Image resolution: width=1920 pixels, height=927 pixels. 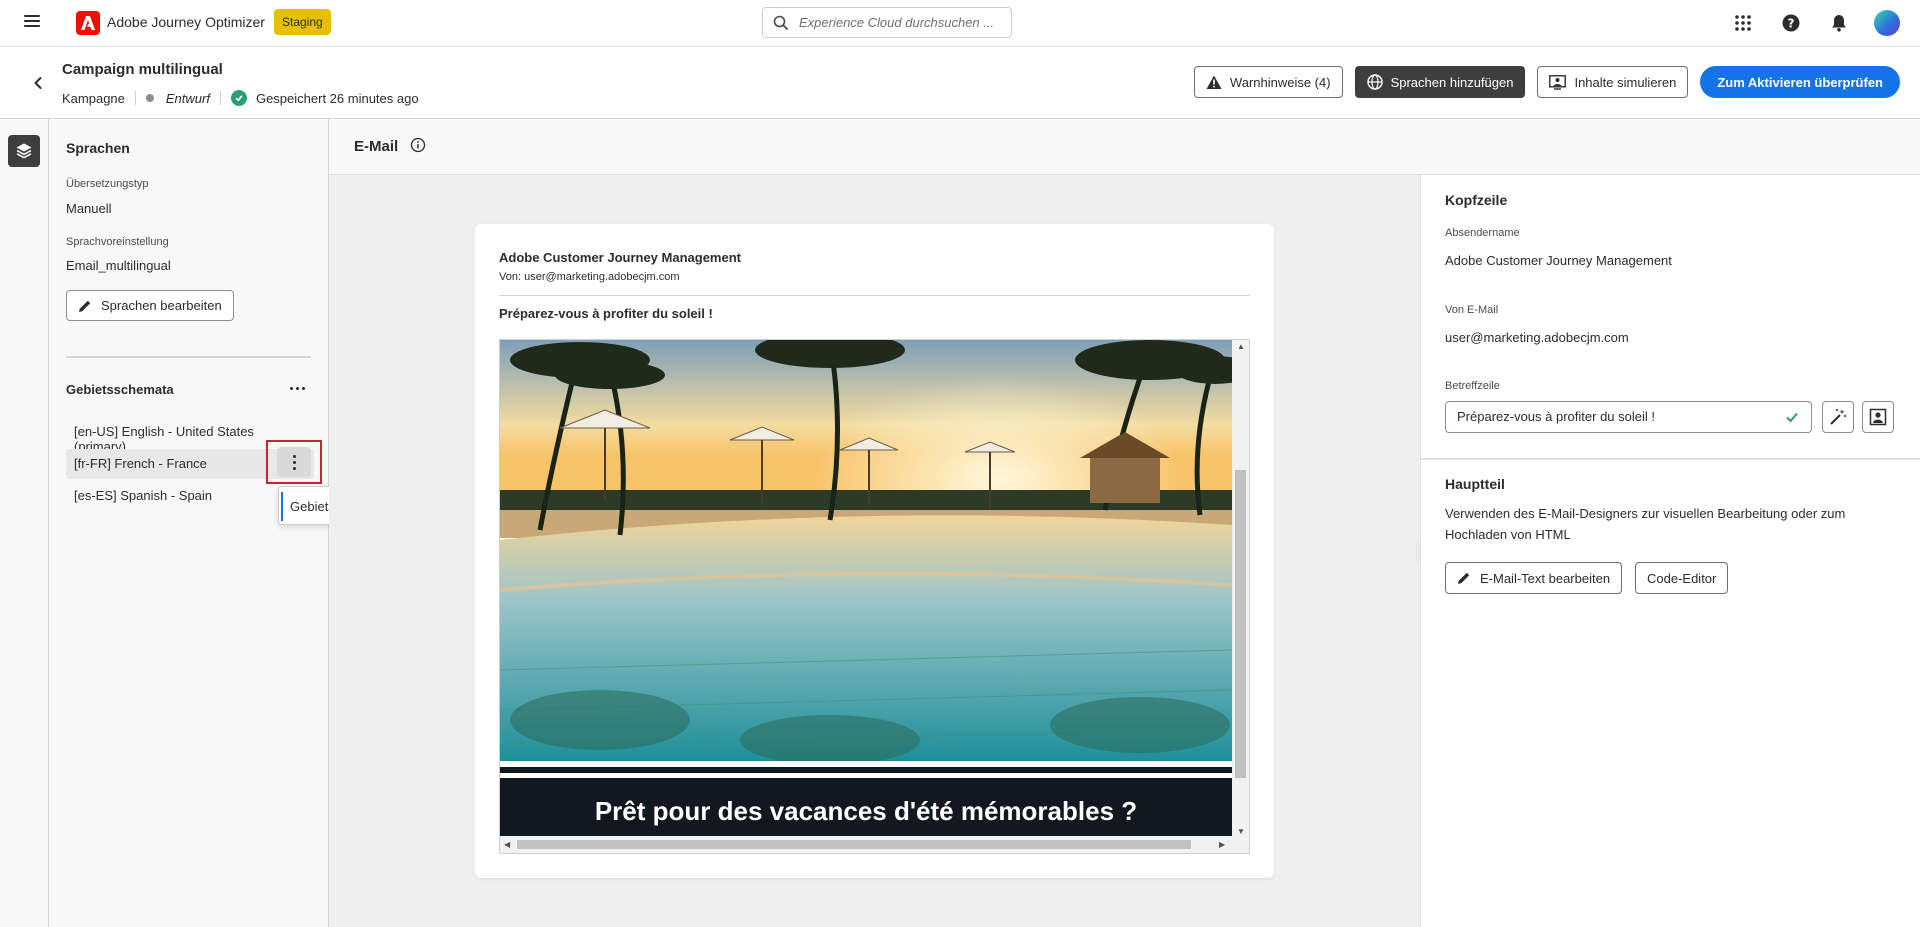 What do you see at coordinates (1887, 23) in the screenshot?
I see `avatar` at bounding box center [1887, 23].